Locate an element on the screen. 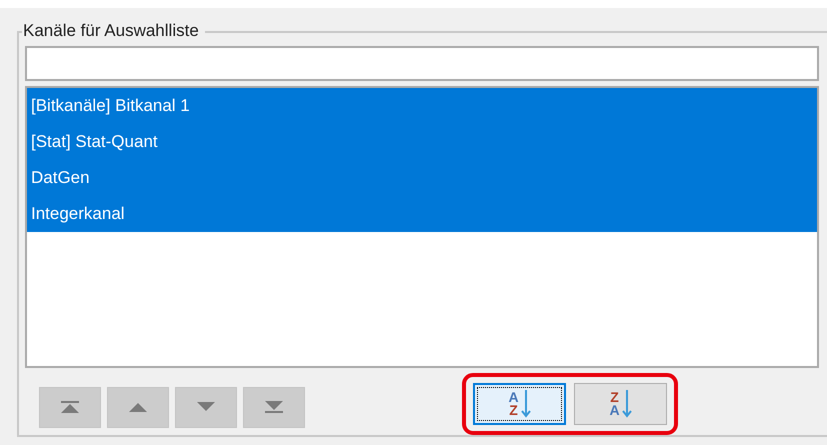  sort-ascending-button: A Z is located at coordinates (519, 404).